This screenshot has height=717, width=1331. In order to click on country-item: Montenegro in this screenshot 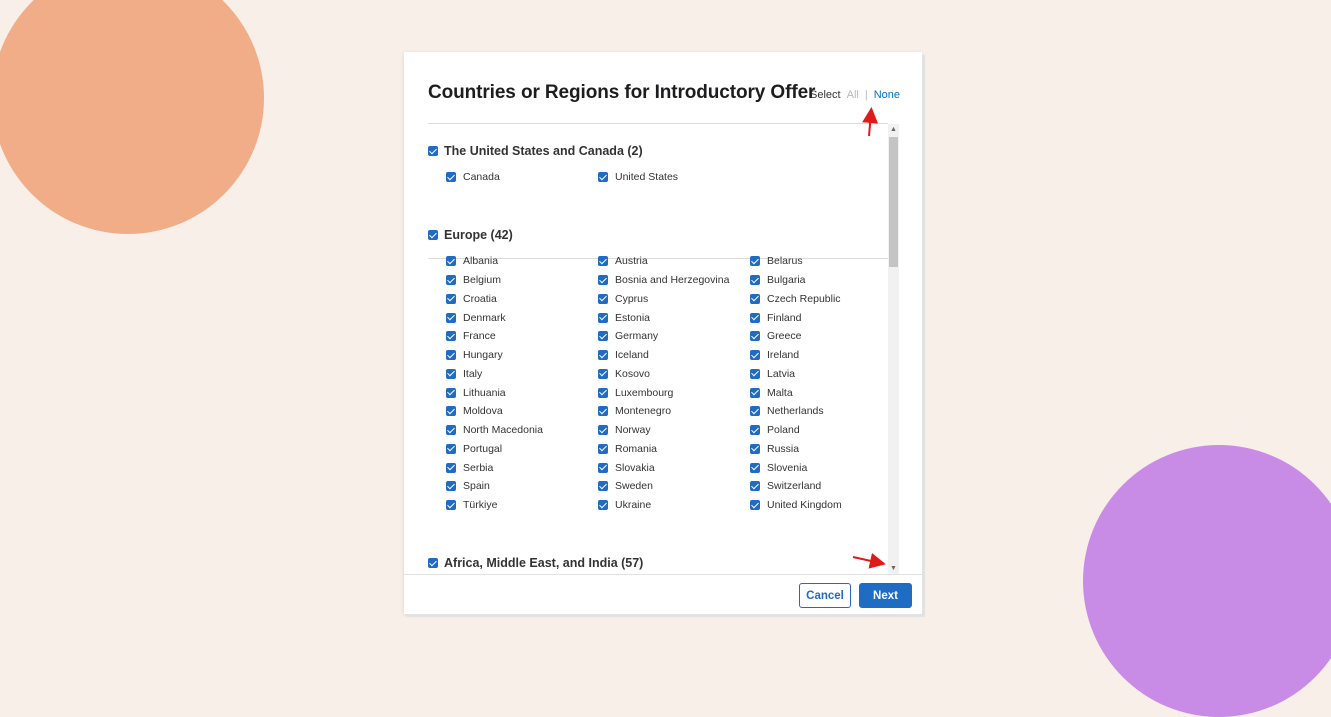, I will do `click(674, 411)`.